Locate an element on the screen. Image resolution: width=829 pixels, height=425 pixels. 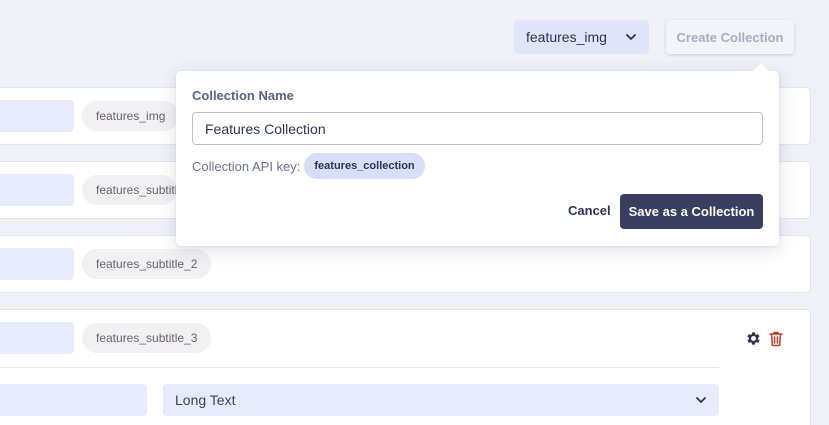
cancel-button: Cancel is located at coordinates (589, 210).